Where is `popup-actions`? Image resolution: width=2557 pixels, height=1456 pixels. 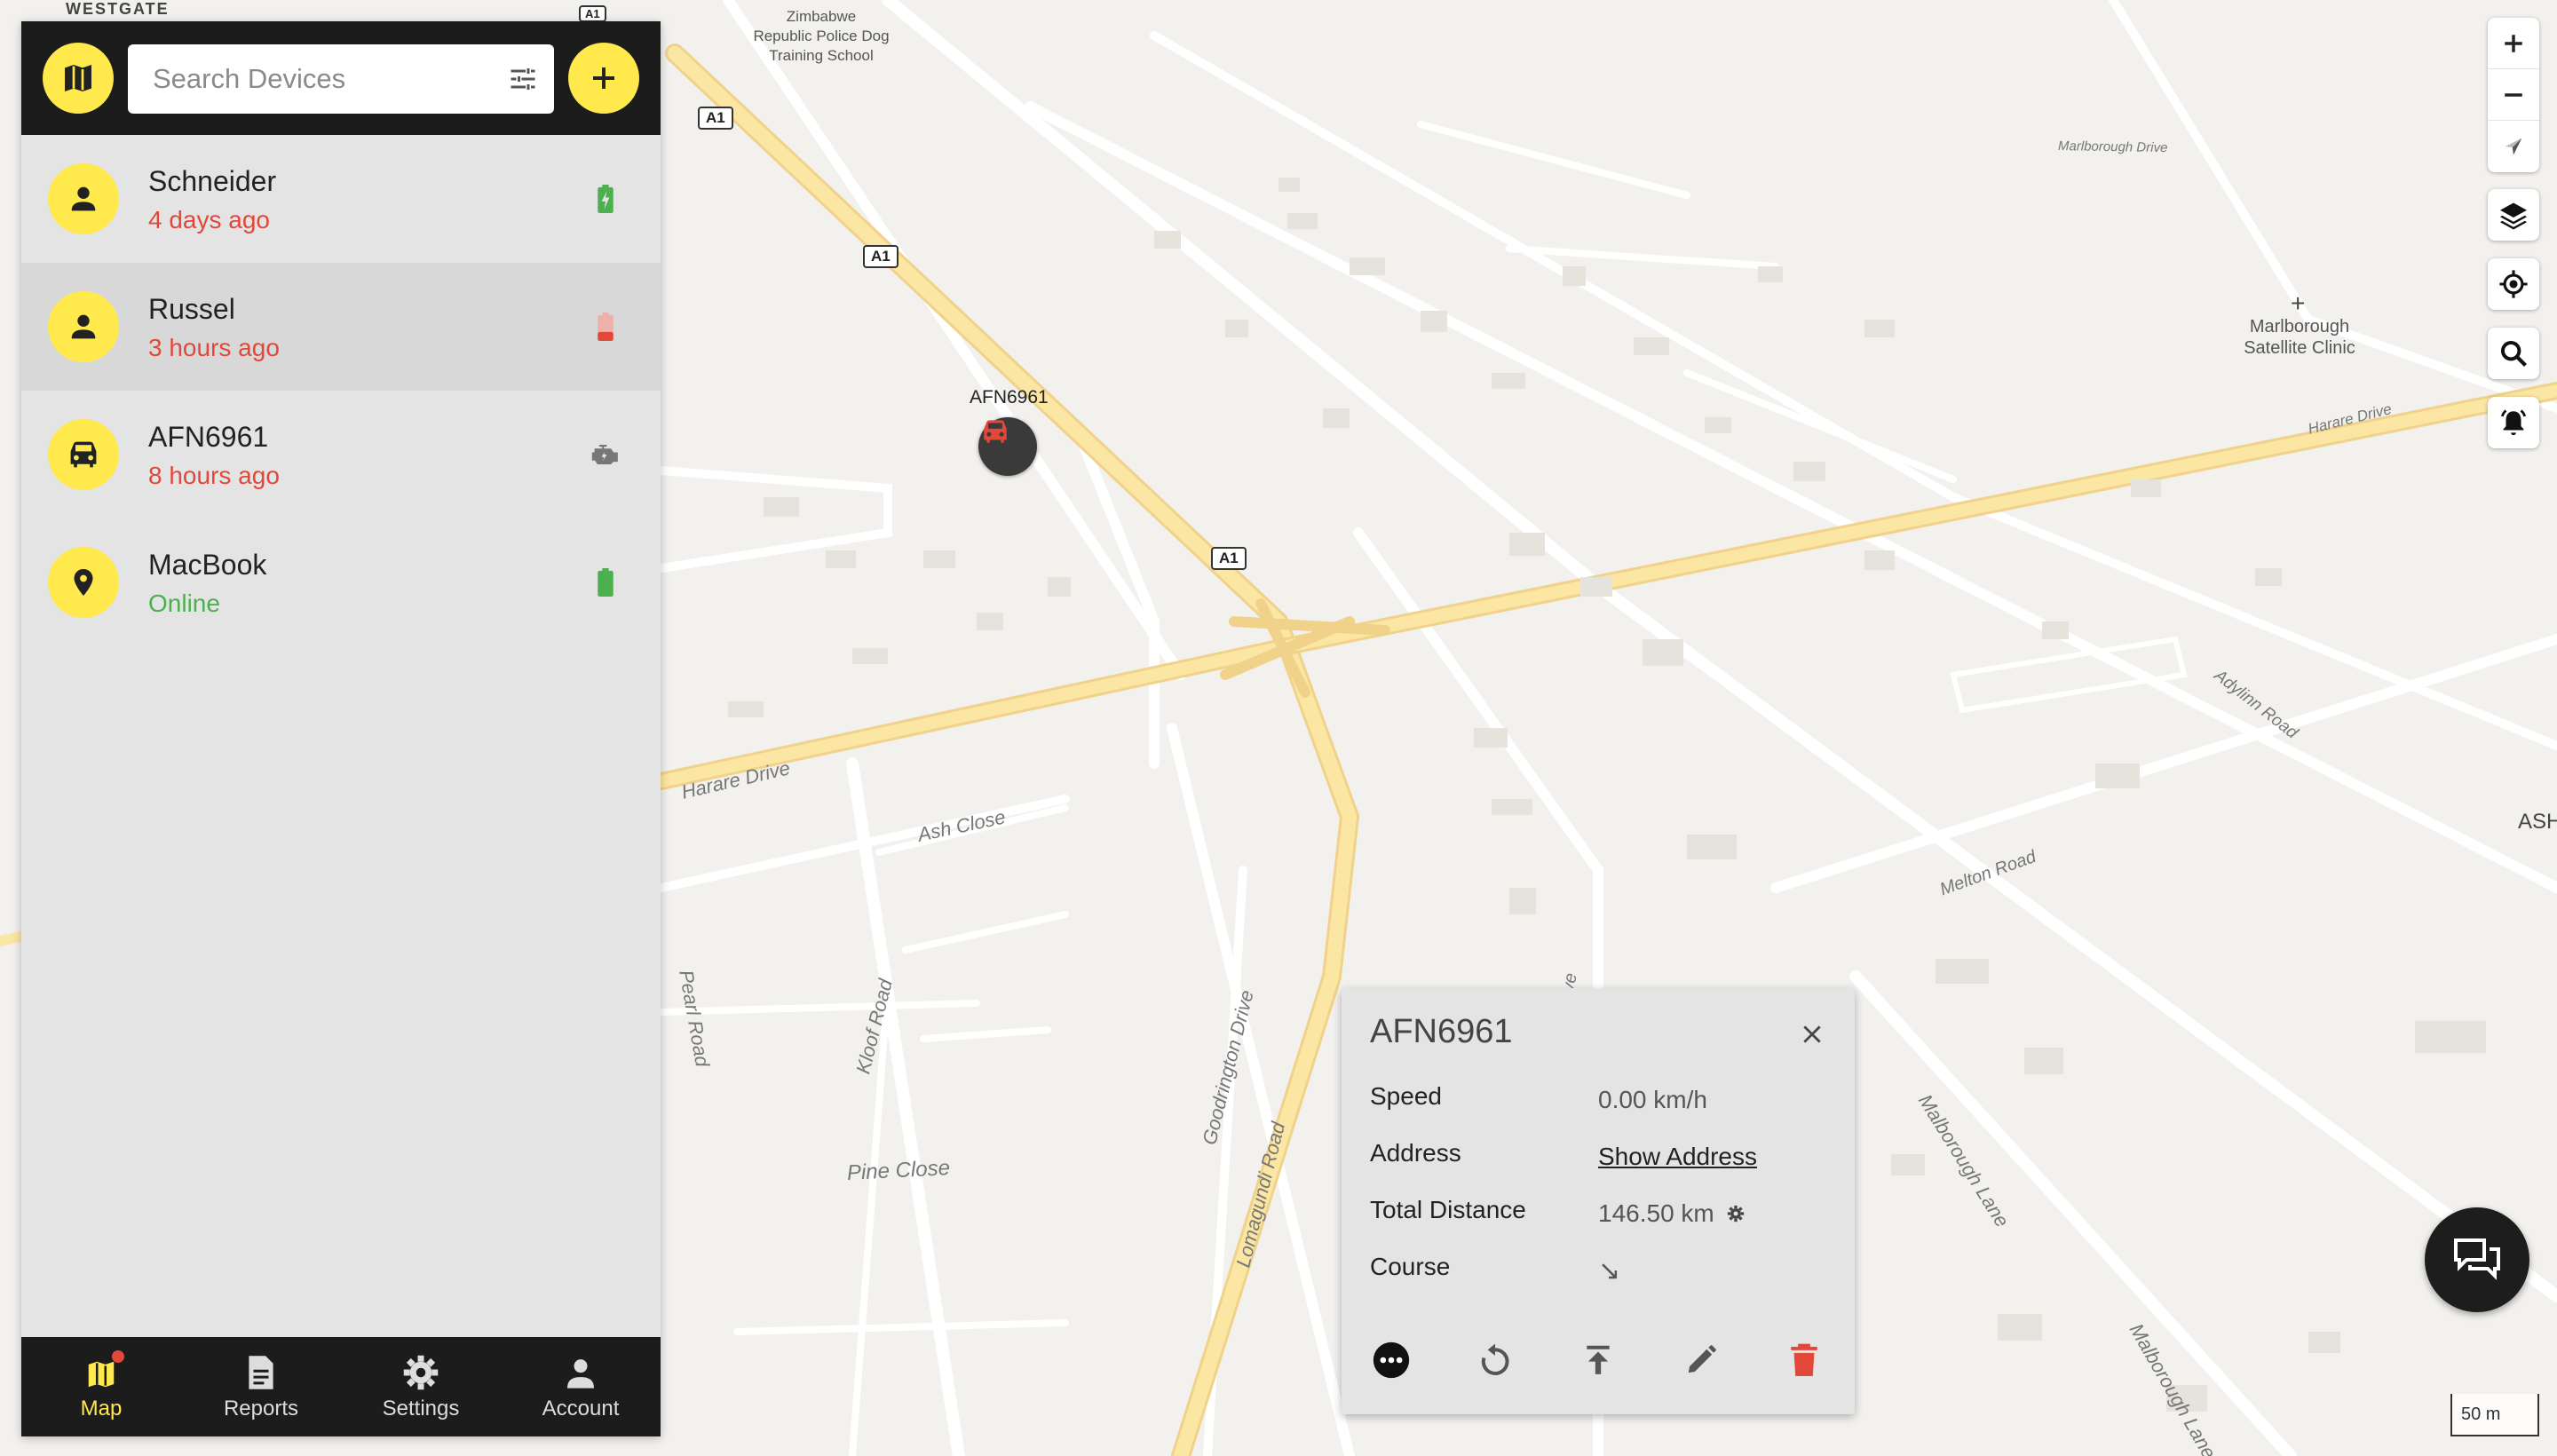 popup-actions is located at coordinates (1598, 1360).